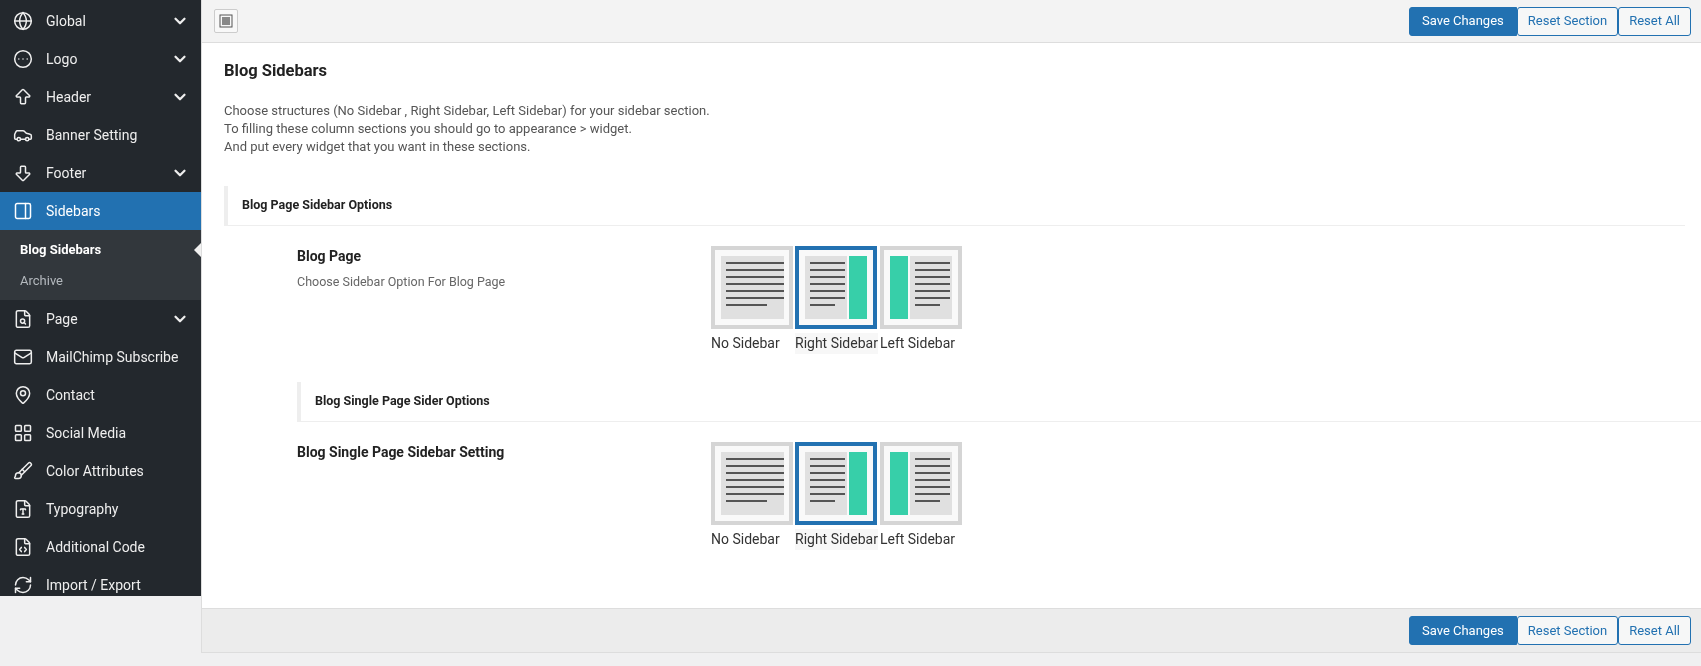 Image resolution: width=1701 pixels, height=666 pixels. What do you see at coordinates (23, 97) in the screenshot?
I see `arrow-up-icon` at bounding box center [23, 97].